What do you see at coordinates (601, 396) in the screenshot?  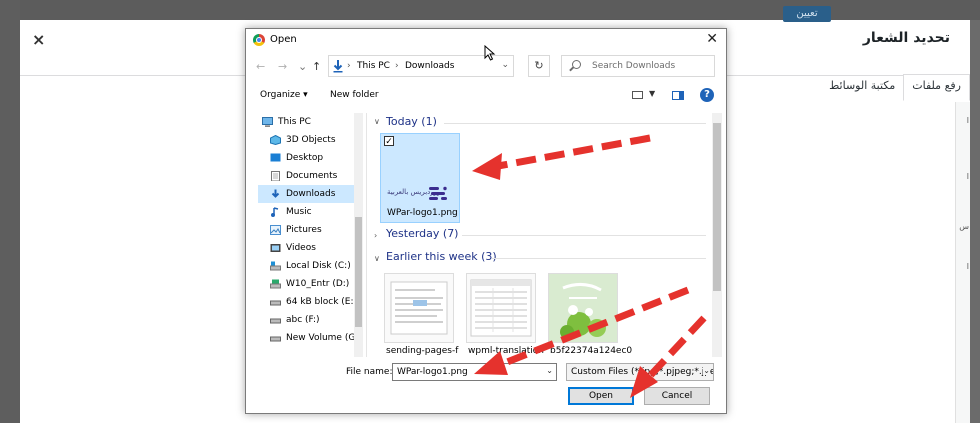 I see `open-button: Open` at bounding box center [601, 396].